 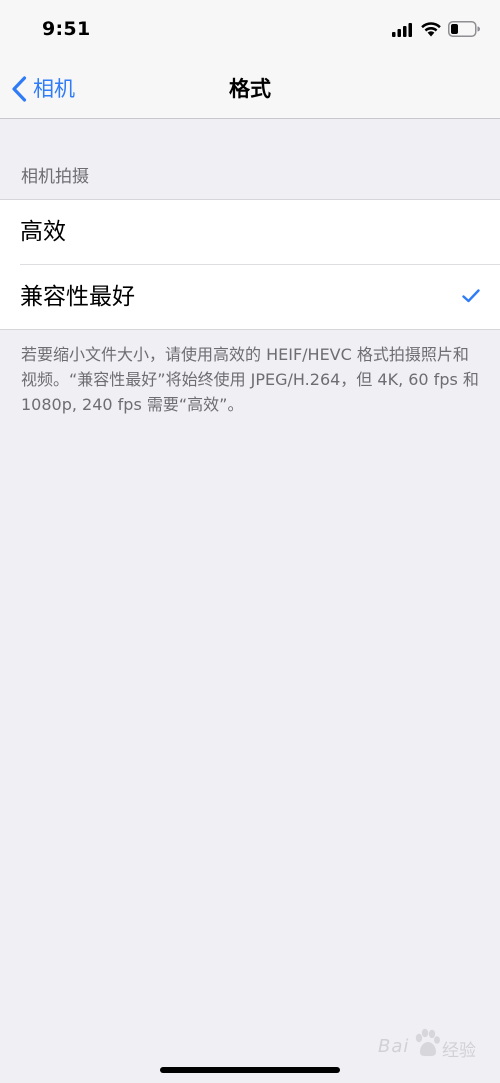 I want to click on format-options-list: 高效 兼容性最好, so click(x=250, y=264).